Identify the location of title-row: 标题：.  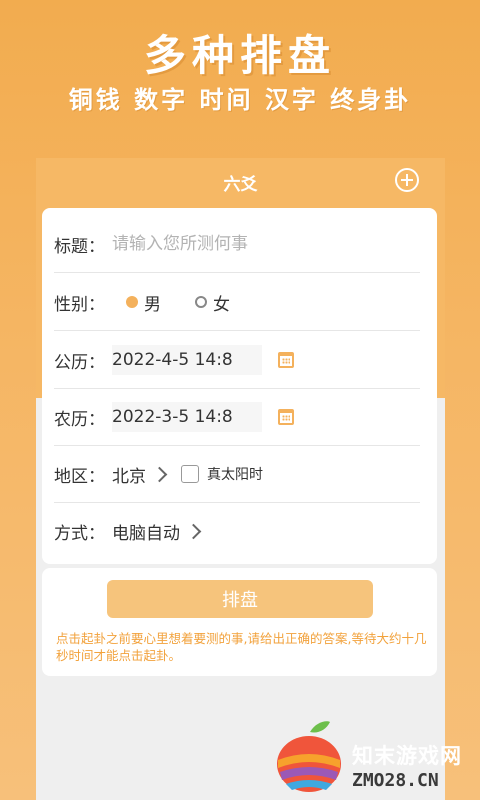
(237, 244).